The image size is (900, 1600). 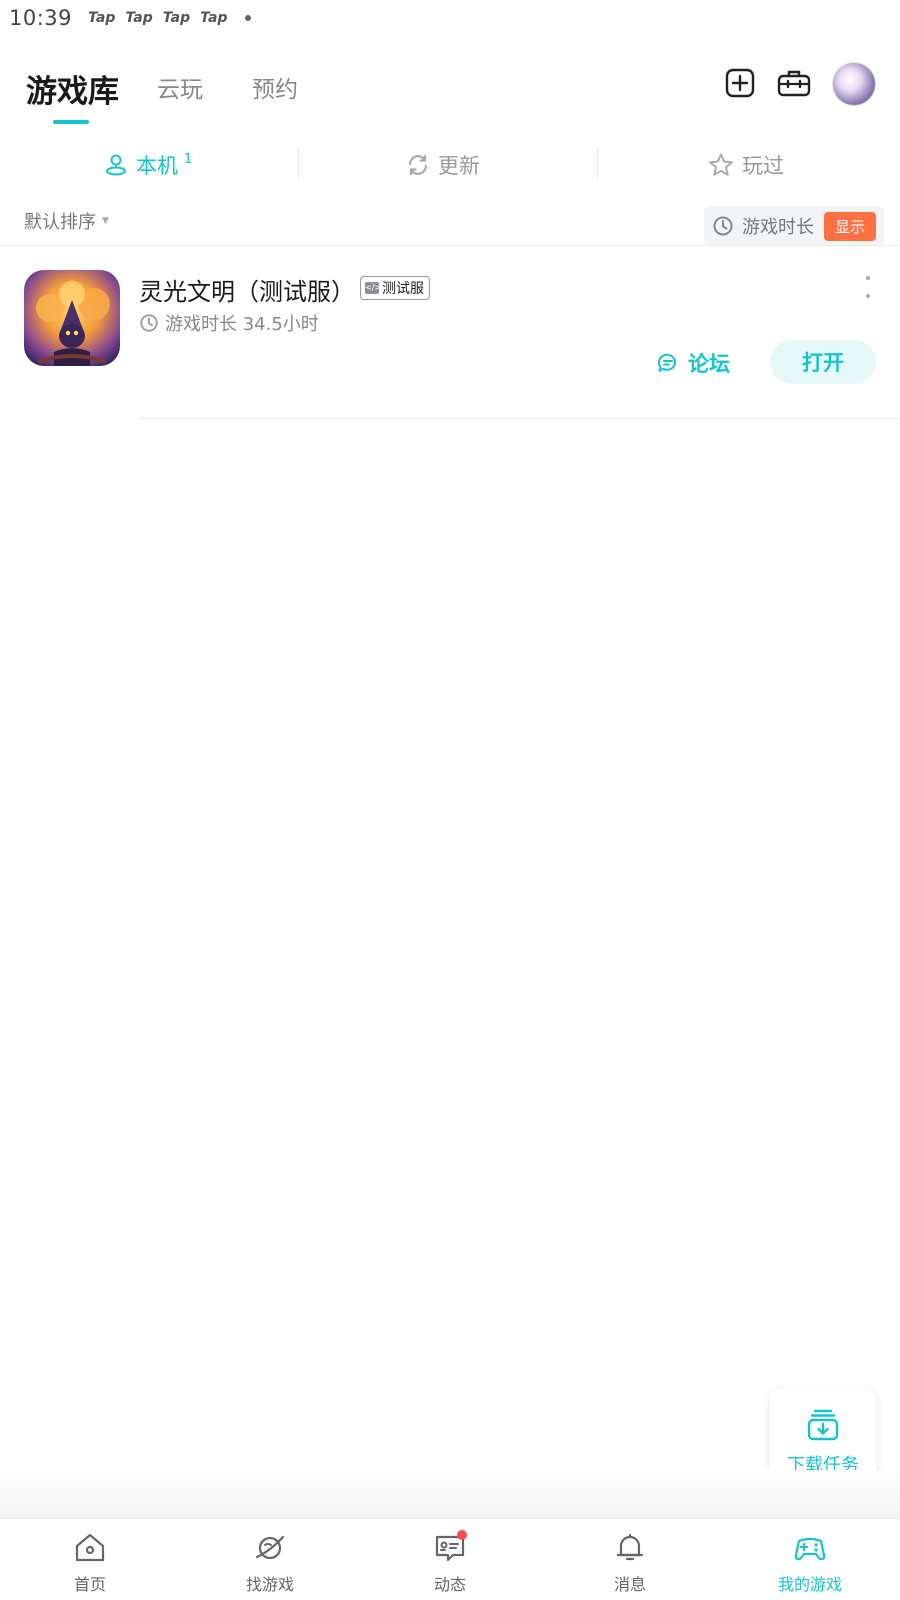 What do you see at coordinates (666, 362) in the screenshot?
I see `forum-chat-icon` at bounding box center [666, 362].